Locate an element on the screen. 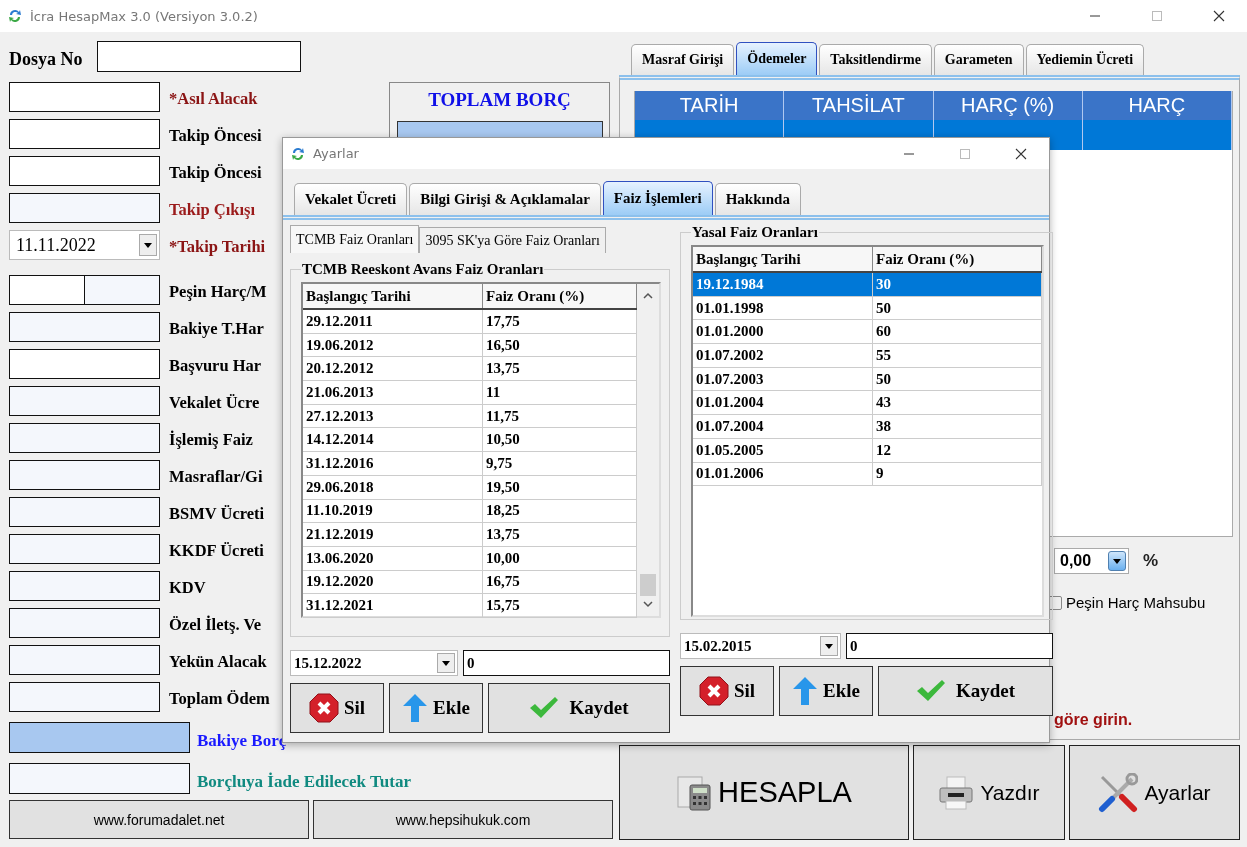  table-row: 01.07.2003 50 is located at coordinates (867, 379).